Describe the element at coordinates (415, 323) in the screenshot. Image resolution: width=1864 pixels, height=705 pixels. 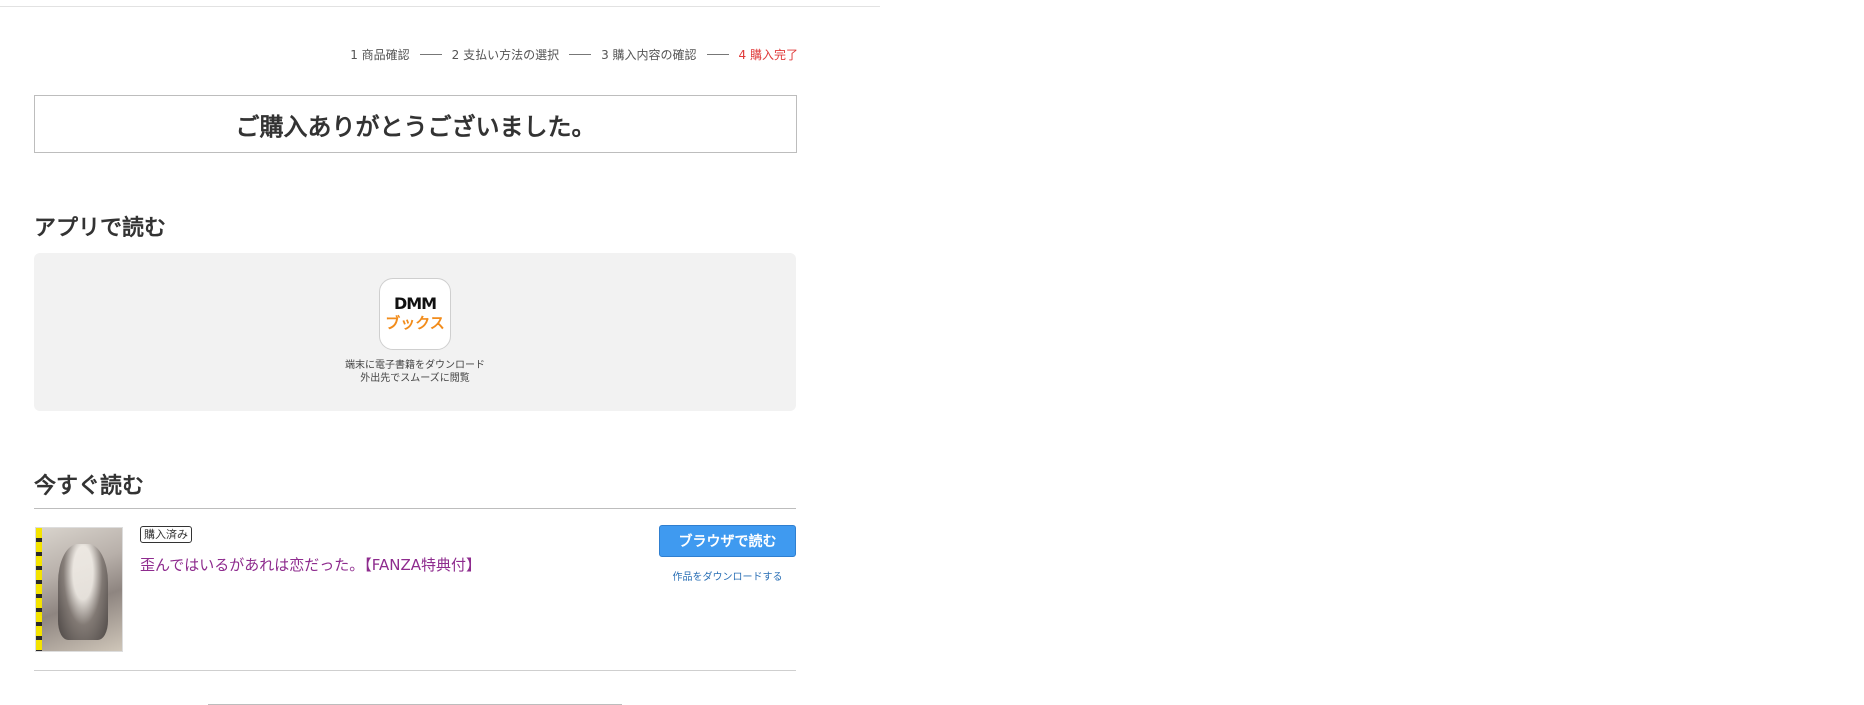
I see `app-logo-bottom: ブックス` at that location.